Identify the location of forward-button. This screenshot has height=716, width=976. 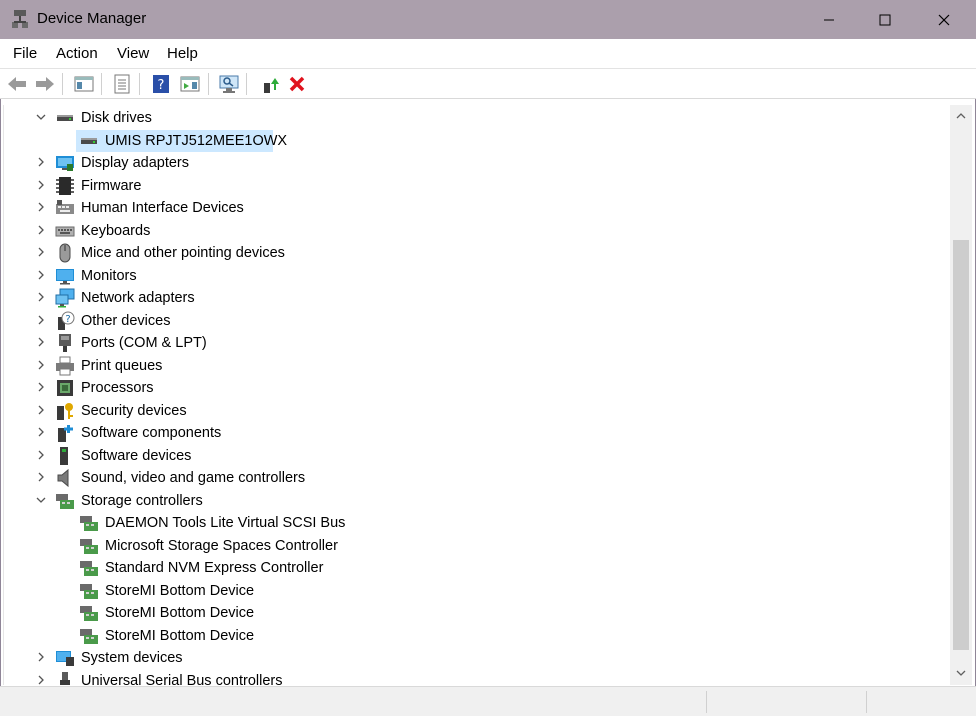
(45, 84).